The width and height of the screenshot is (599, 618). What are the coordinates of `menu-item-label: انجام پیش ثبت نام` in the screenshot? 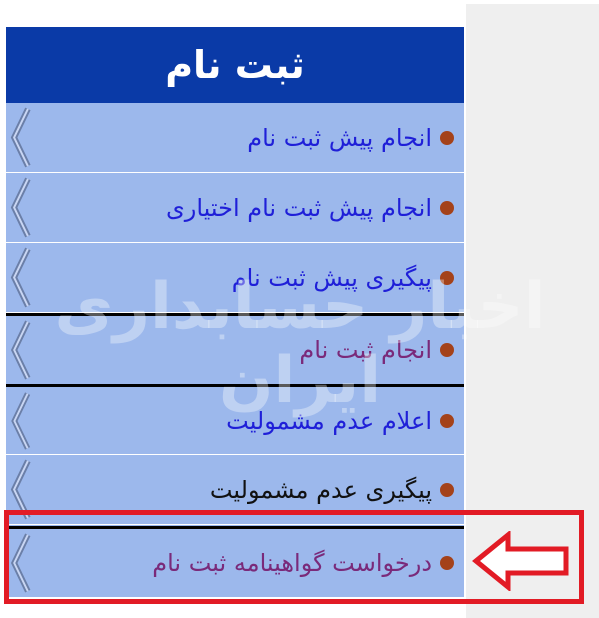 It's located at (339, 137).